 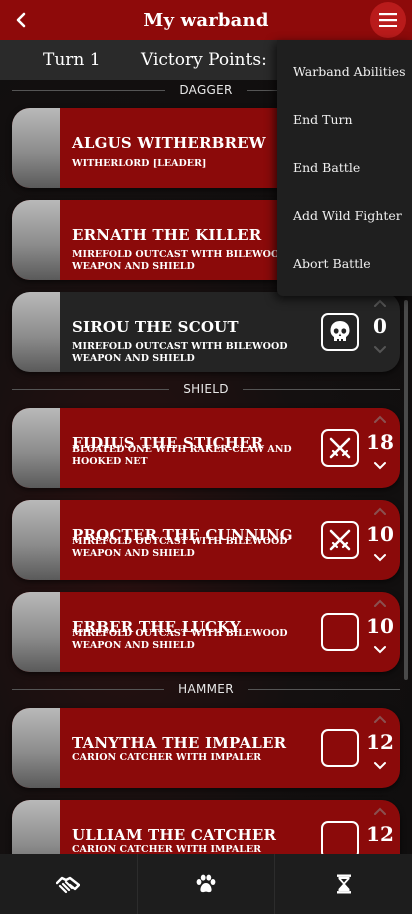 What do you see at coordinates (167, 235) in the screenshot?
I see `fighter-name: ERNATH THE KILLER` at bounding box center [167, 235].